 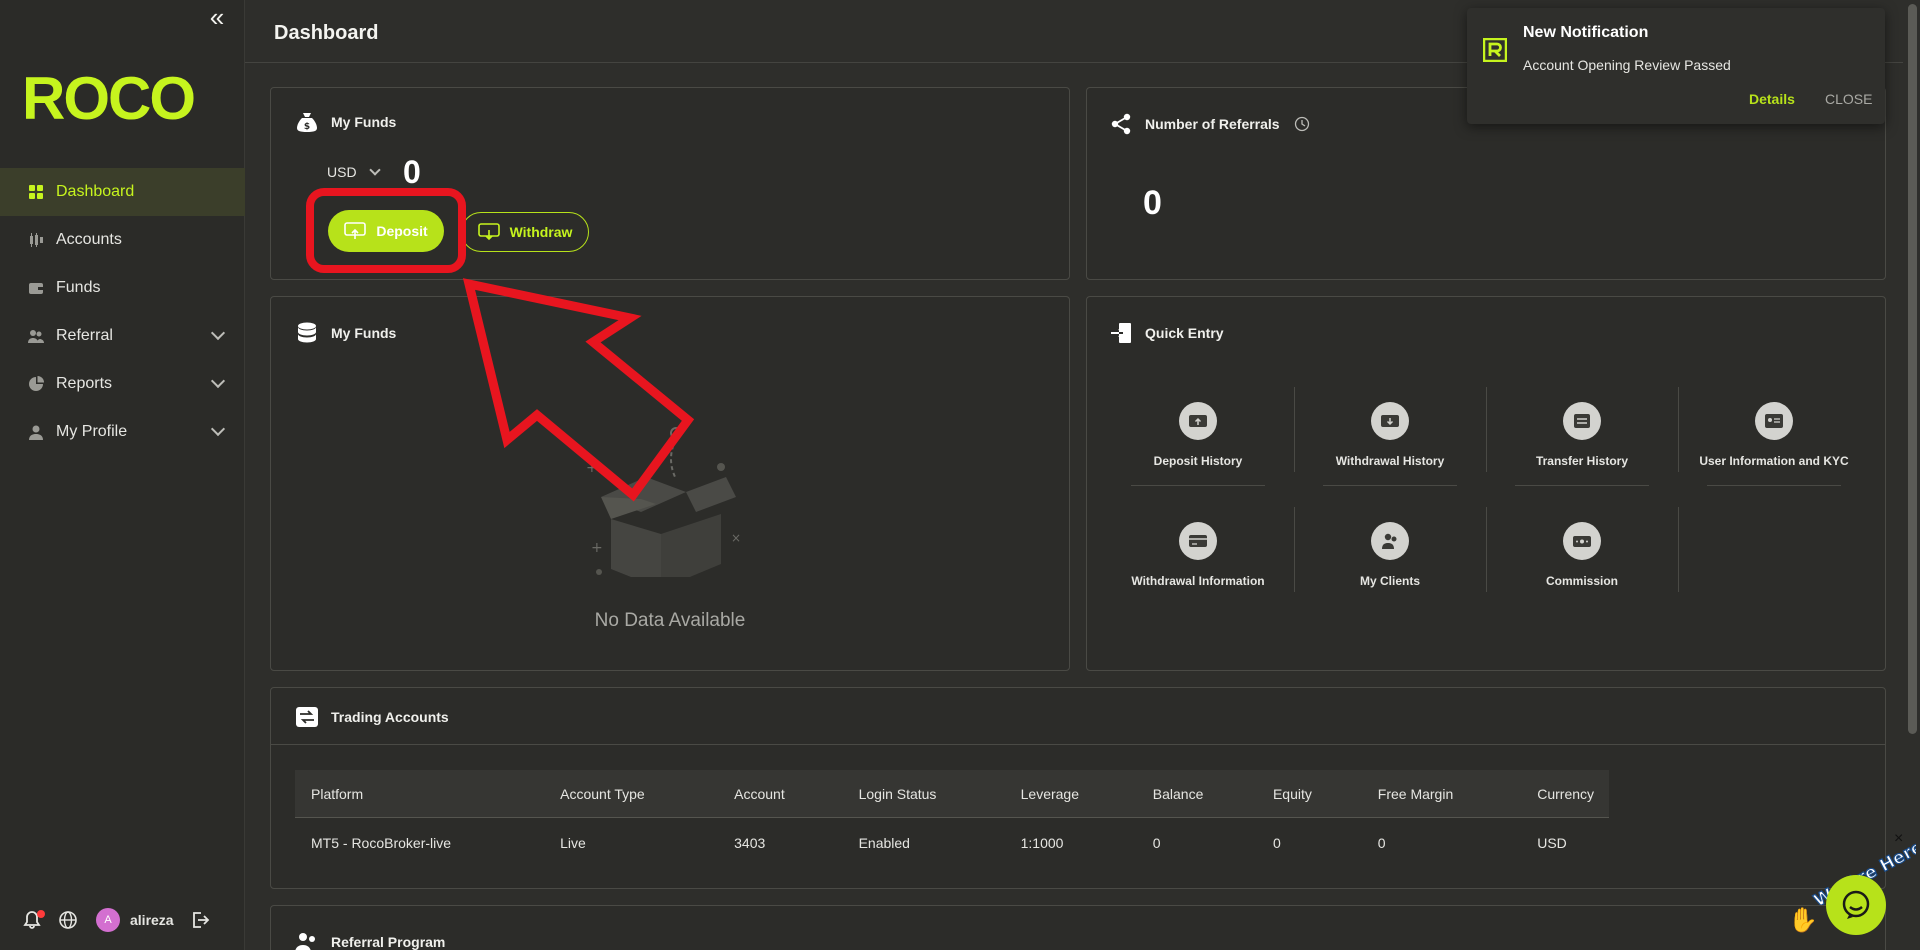 What do you see at coordinates (1912, 369) in the screenshot?
I see `scrollbar-thumb` at bounding box center [1912, 369].